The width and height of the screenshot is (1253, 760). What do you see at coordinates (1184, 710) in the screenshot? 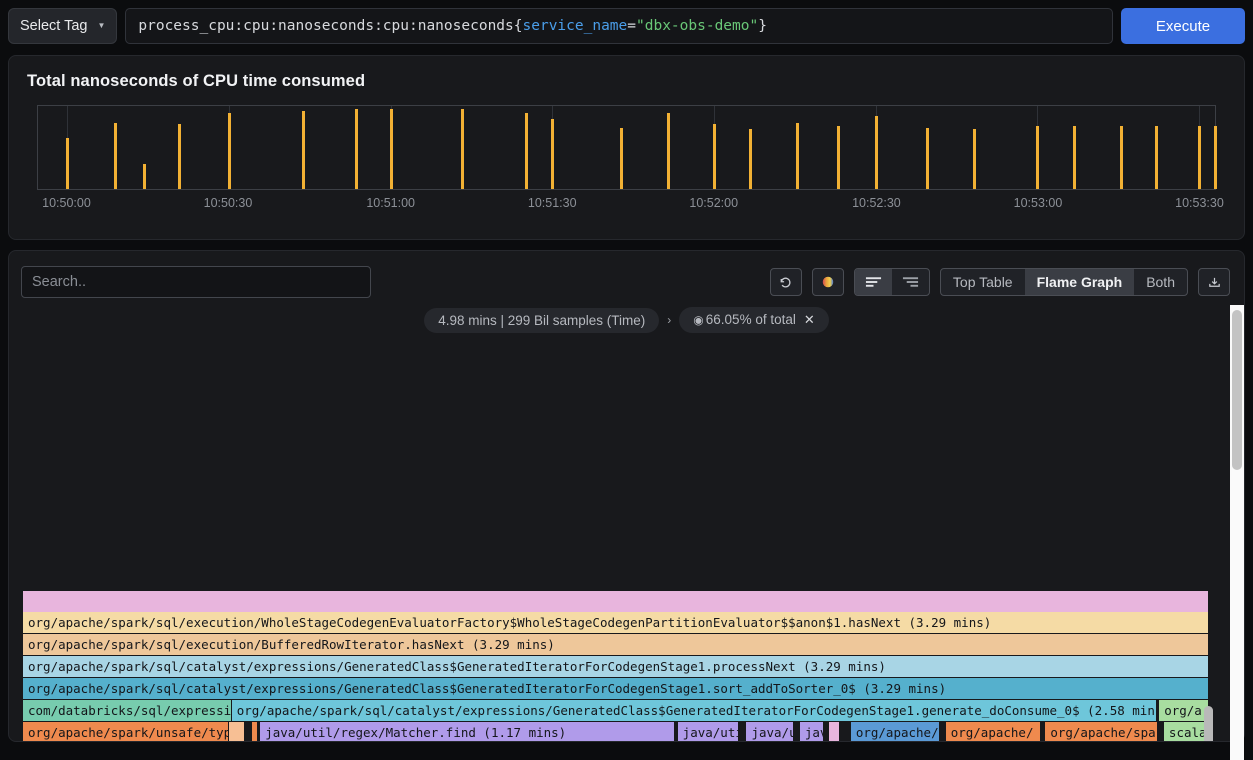
I see `flame-frame: org/a` at bounding box center [1184, 710].